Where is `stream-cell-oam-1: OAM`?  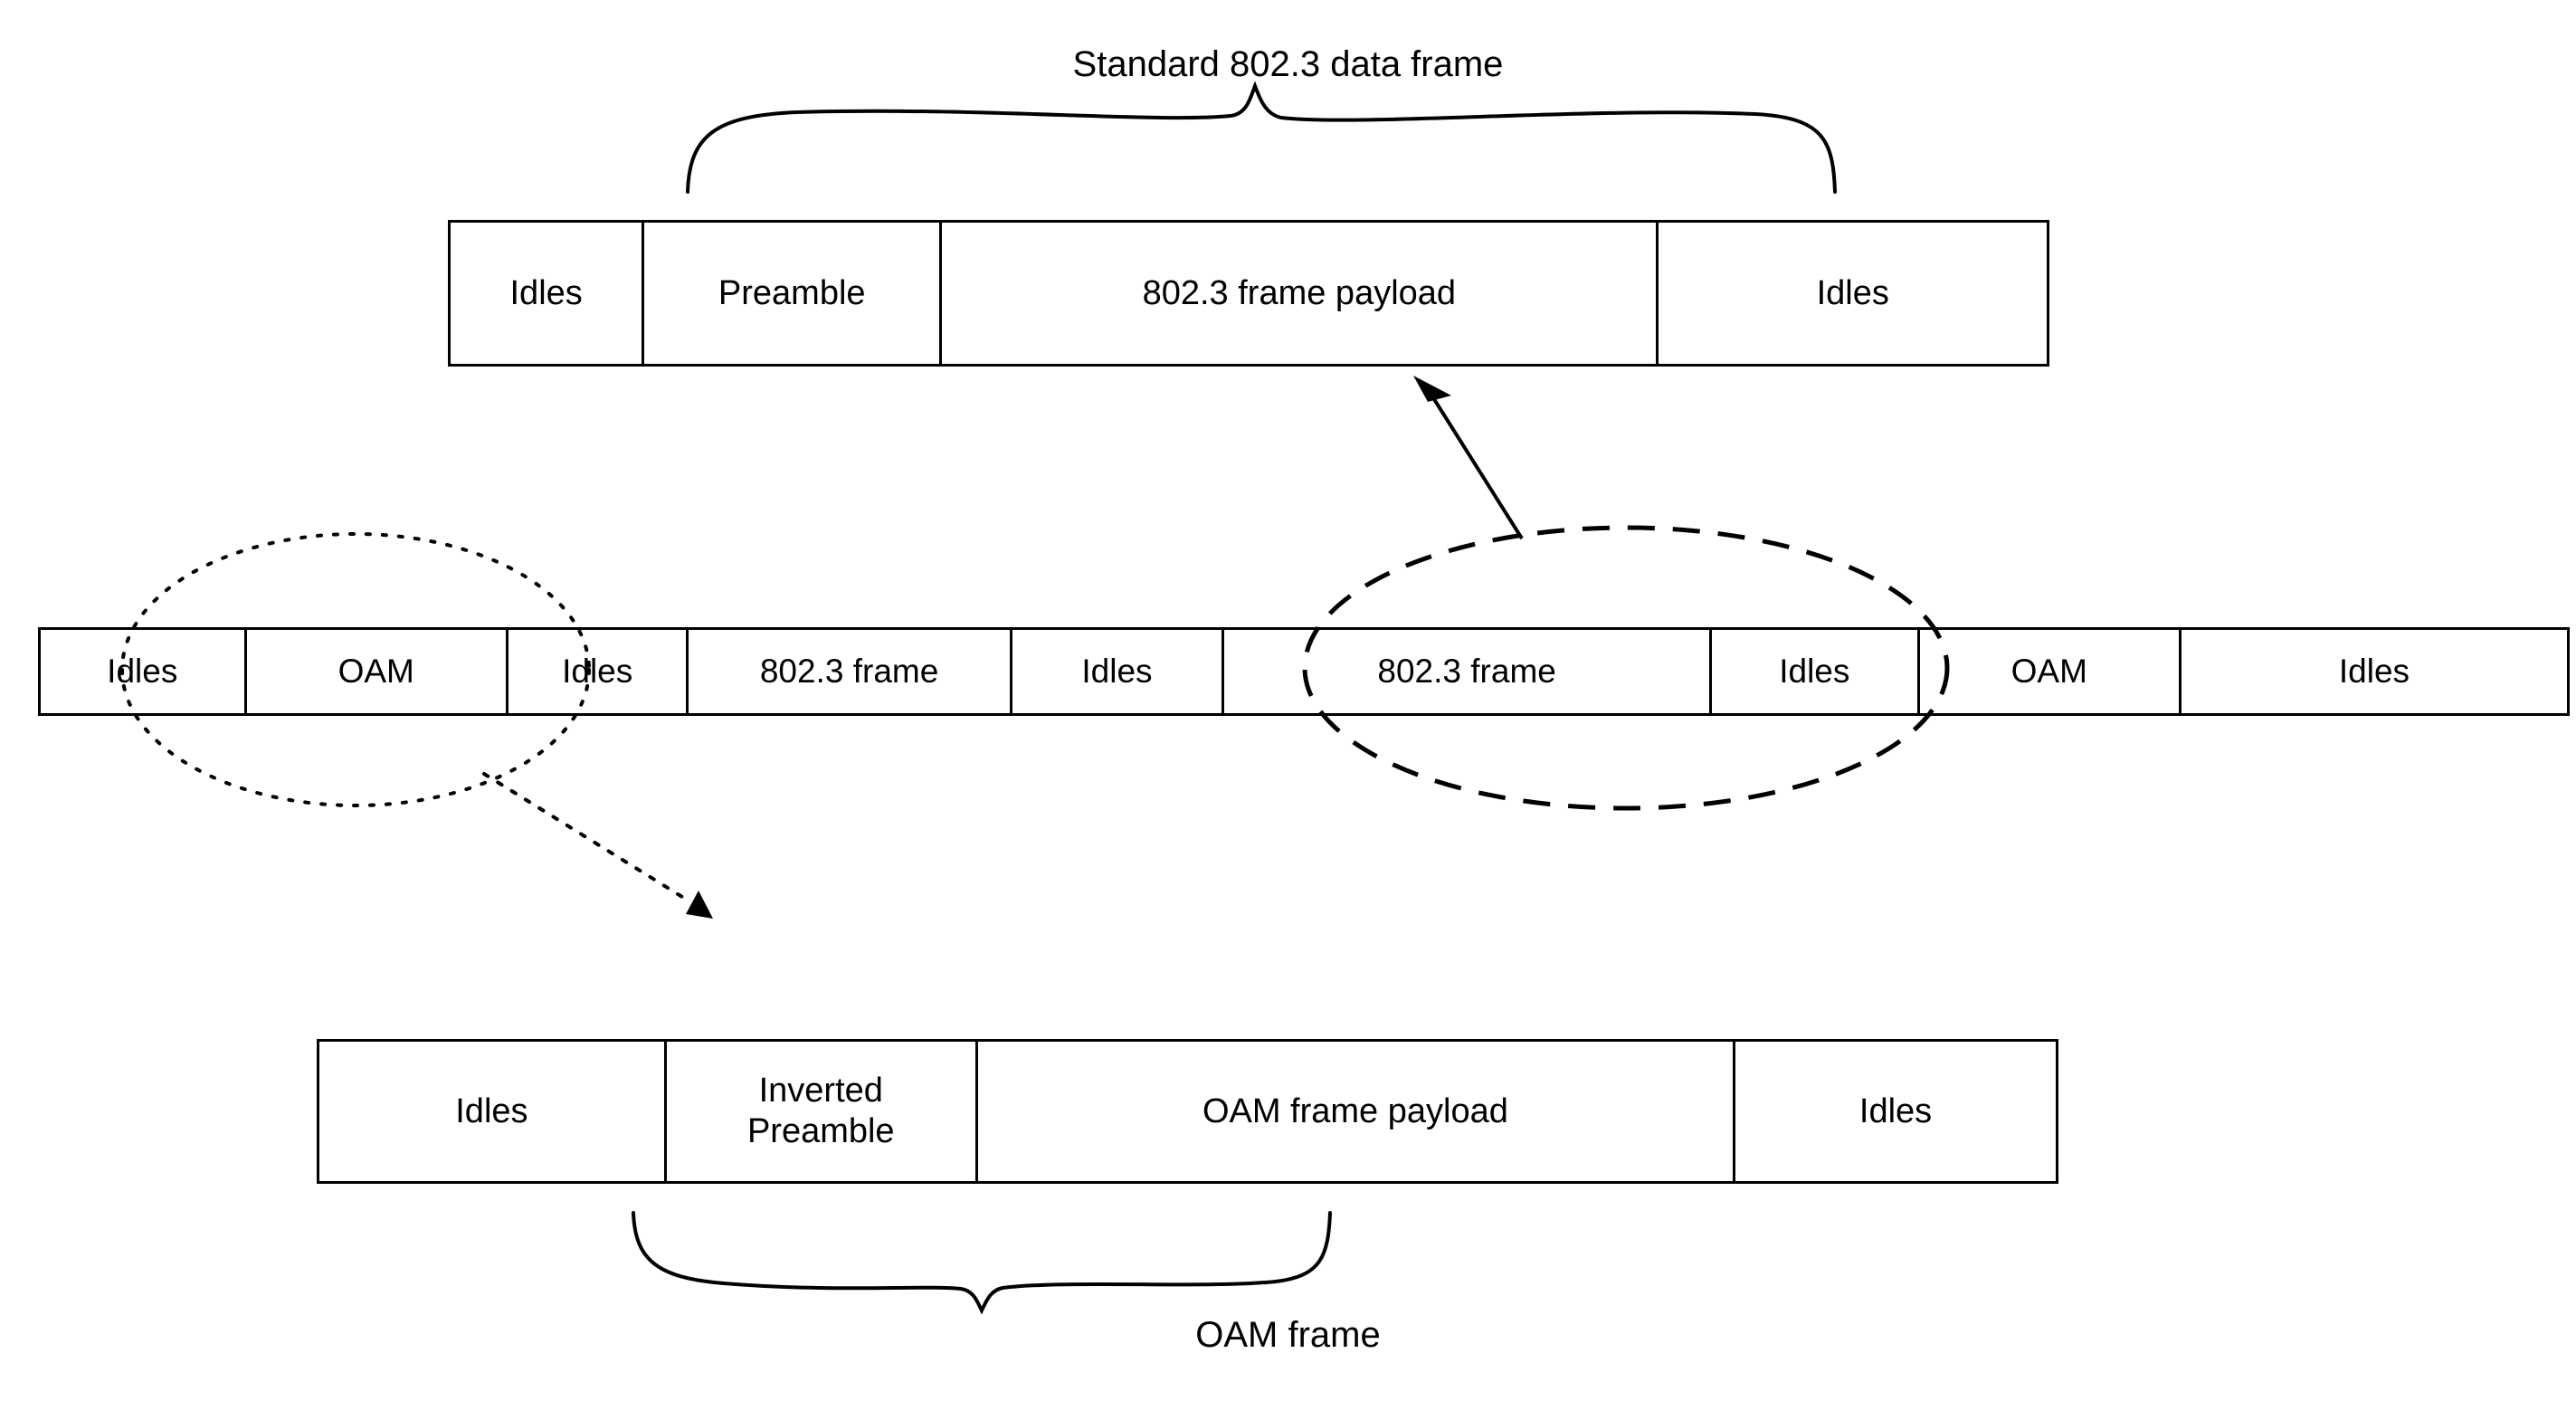 stream-cell-oam-1: OAM is located at coordinates (378, 671).